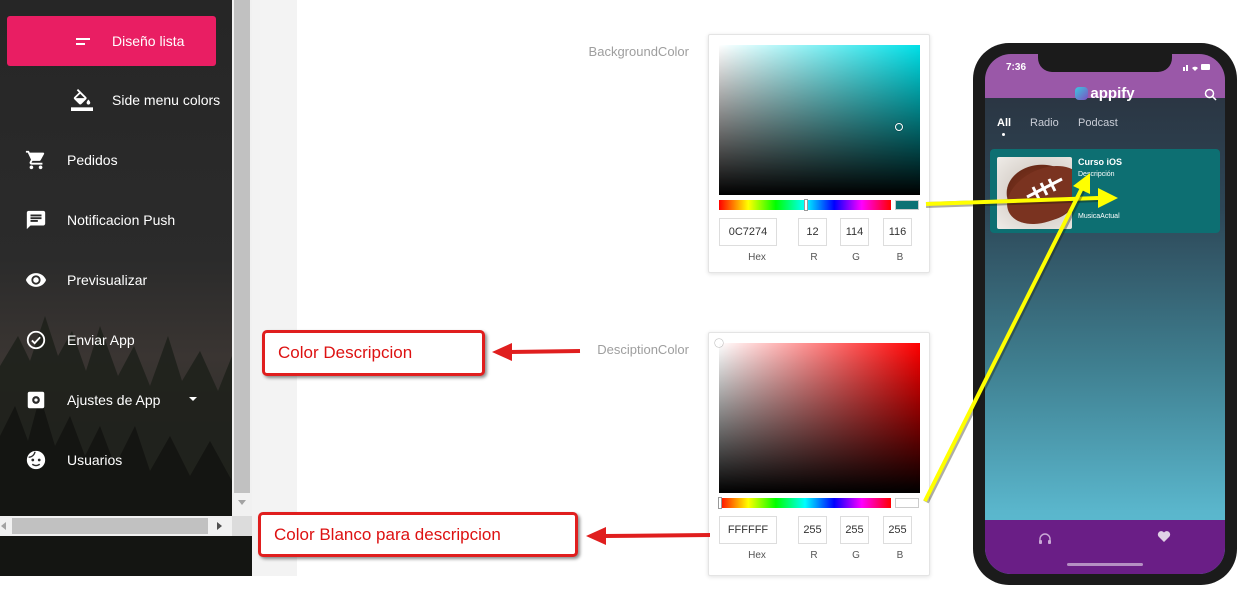 The height and width of the screenshot is (590, 1249). Describe the element at coordinates (897, 530) in the screenshot. I see `blue-input: 255` at that location.